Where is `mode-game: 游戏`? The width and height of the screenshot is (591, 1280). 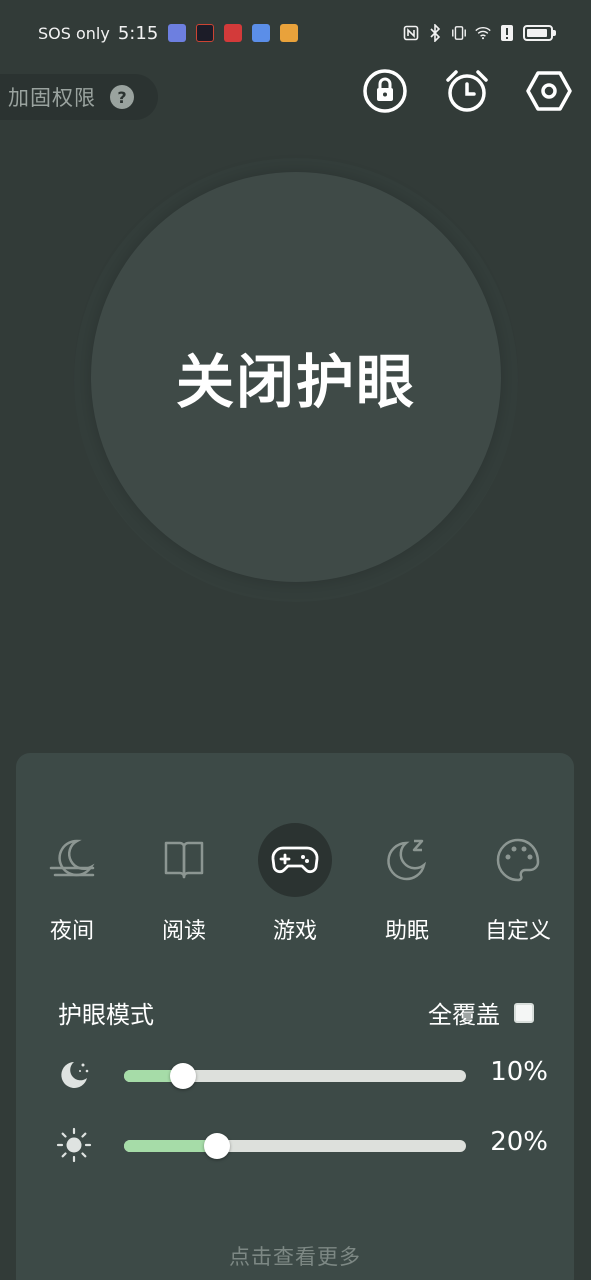
mode-game: 游戏 is located at coordinates (295, 888).